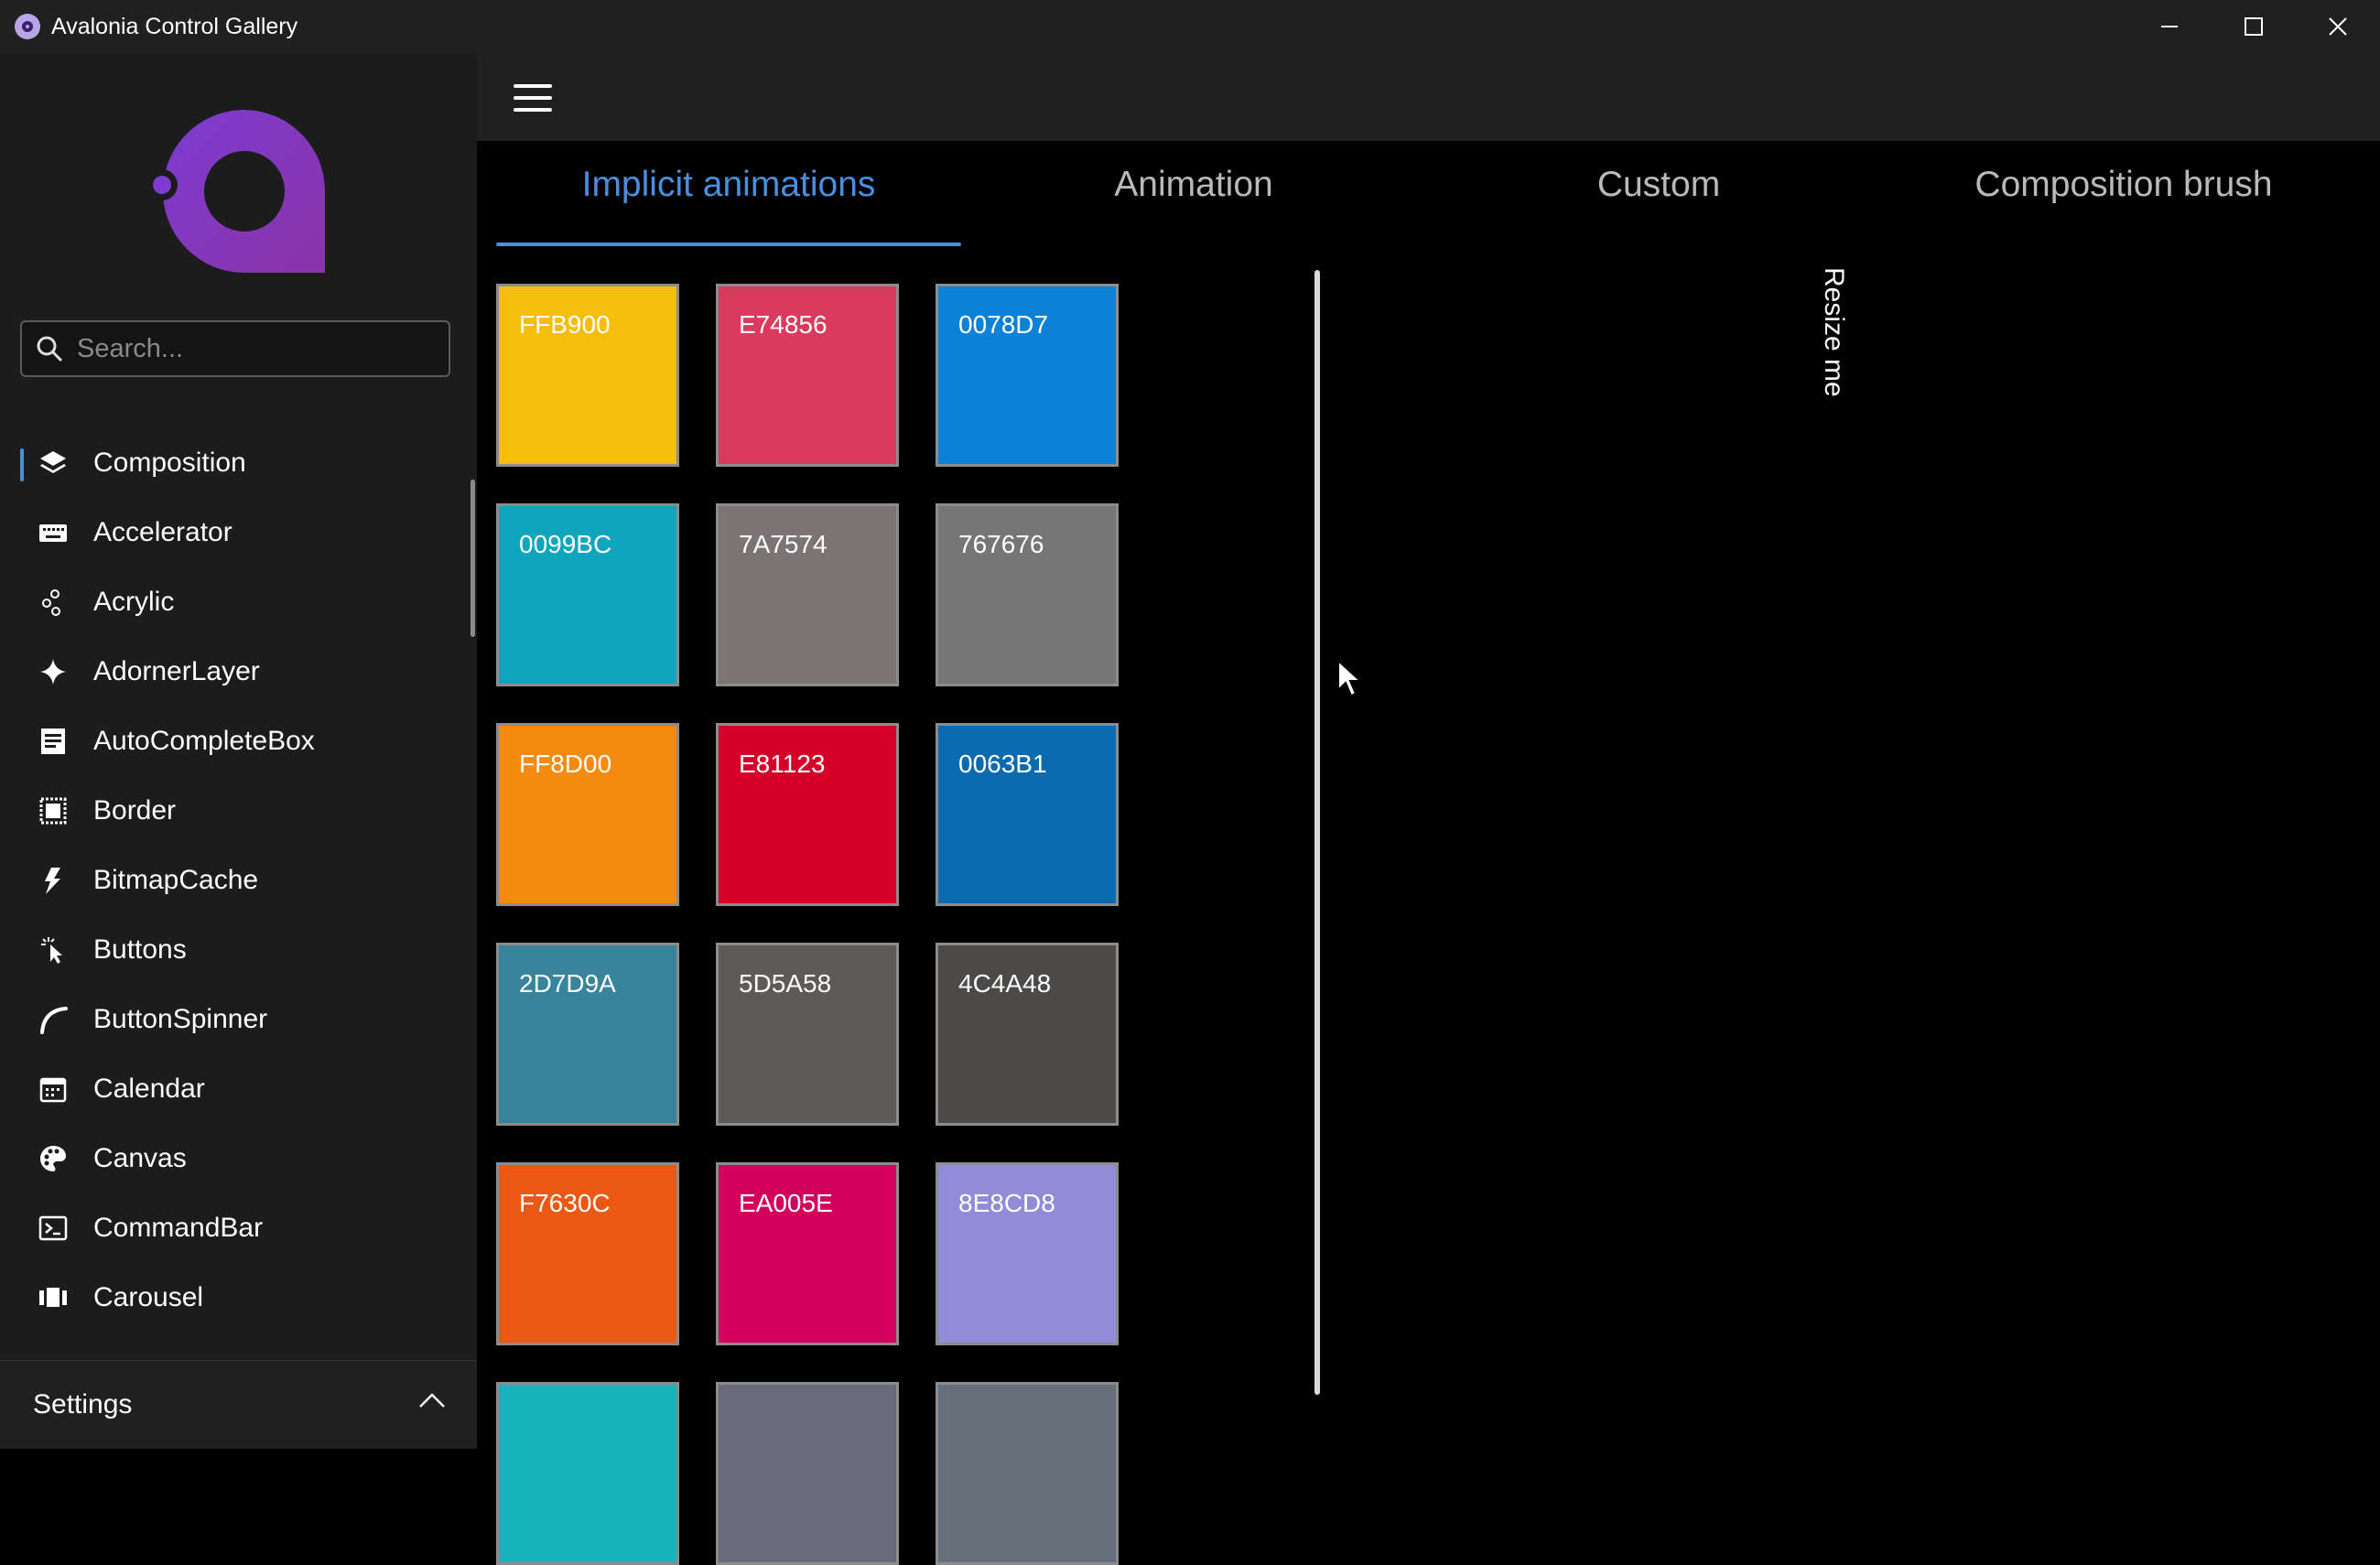  Describe the element at coordinates (473, 558) in the screenshot. I see `sidebar-scrollbar` at that location.